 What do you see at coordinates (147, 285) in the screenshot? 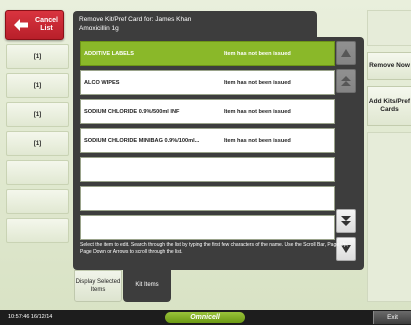
I see `tab-kit-items: Kit Items` at bounding box center [147, 285].